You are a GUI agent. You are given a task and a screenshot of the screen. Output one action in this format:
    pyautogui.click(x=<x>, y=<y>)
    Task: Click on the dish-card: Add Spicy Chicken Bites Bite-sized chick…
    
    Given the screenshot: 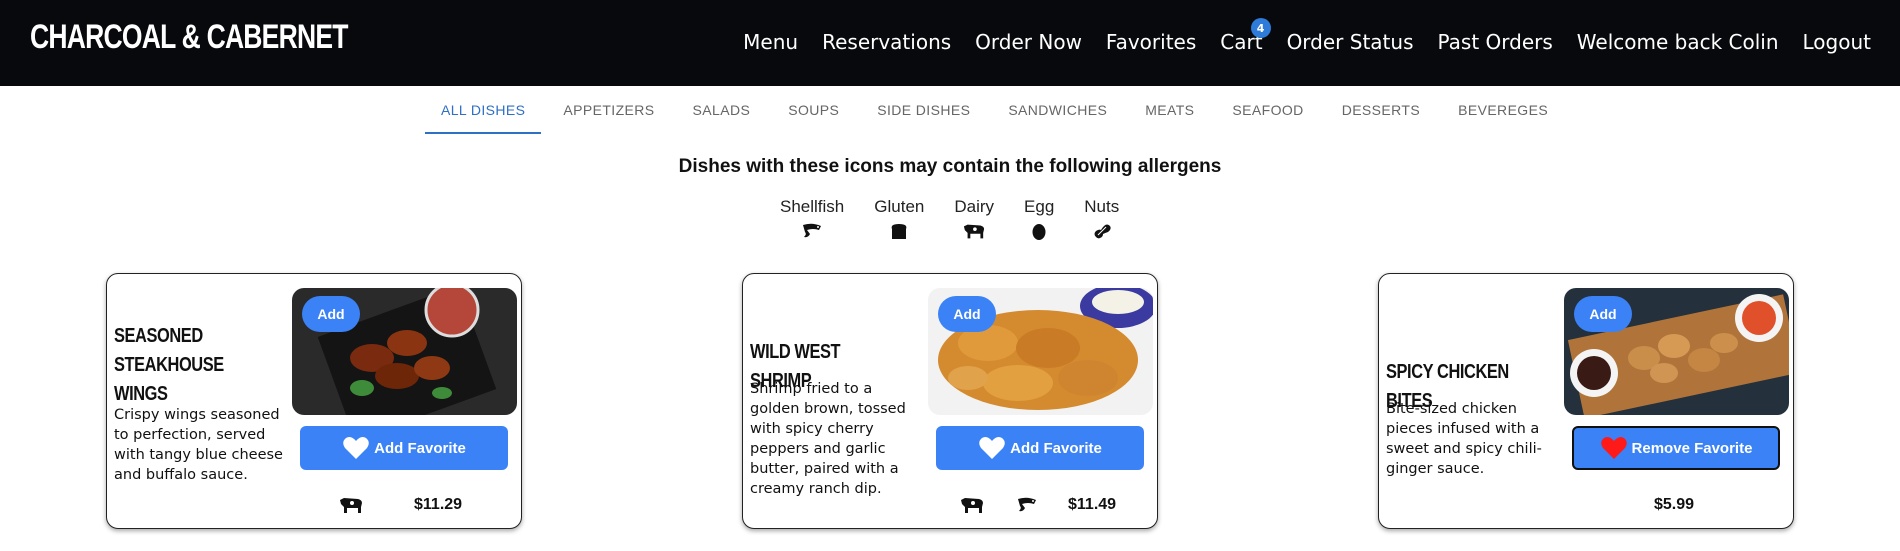 What is the action you would take?
    pyautogui.click(x=1586, y=401)
    